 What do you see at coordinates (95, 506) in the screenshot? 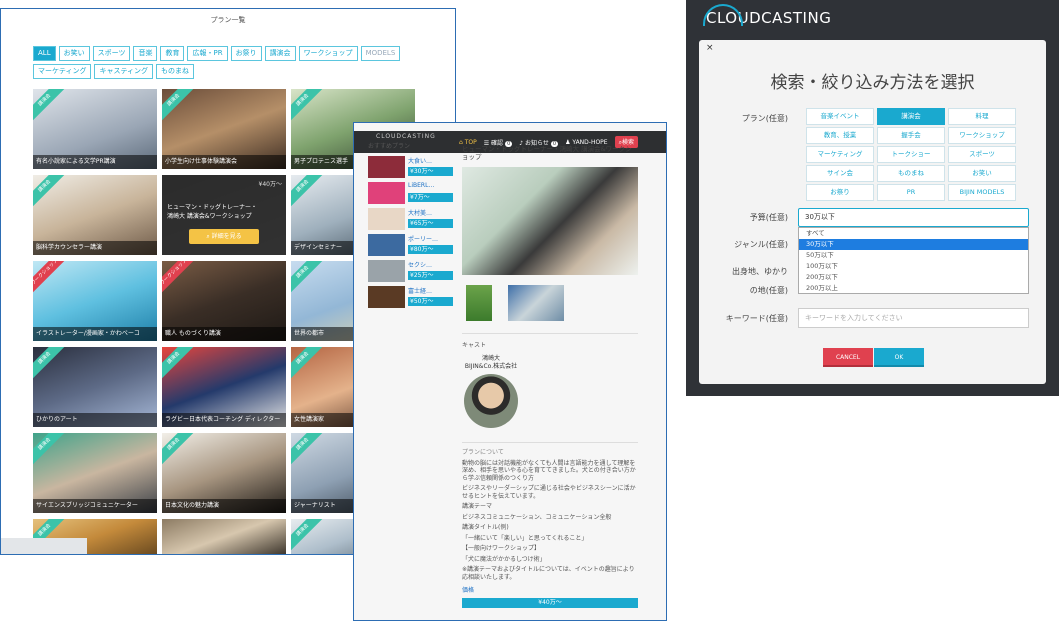
I see `plan-caption: サイエンスブリッジコミュニケーター` at bounding box center [95, 506].